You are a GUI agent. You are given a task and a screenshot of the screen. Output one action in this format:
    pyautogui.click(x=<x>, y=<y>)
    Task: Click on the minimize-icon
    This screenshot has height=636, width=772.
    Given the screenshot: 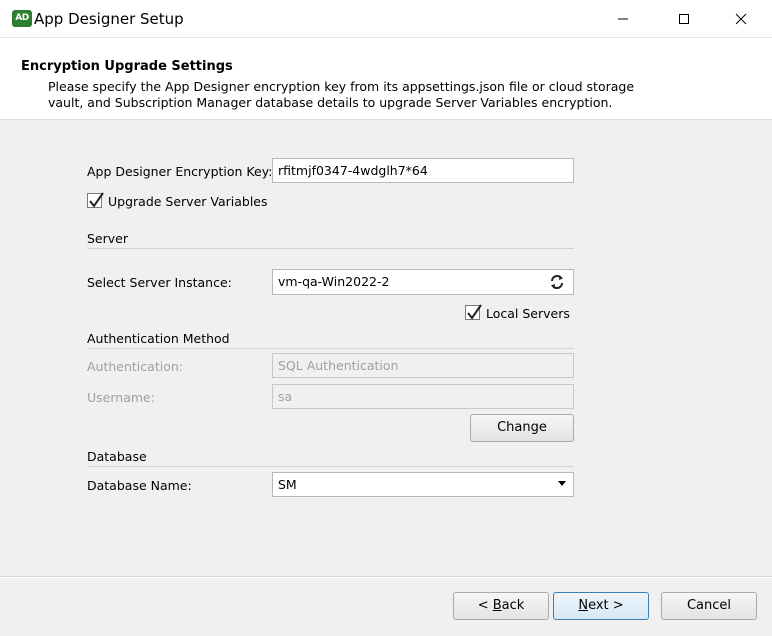 What is the action you would take?
    pyautogui.click(x=623, y=19)
    